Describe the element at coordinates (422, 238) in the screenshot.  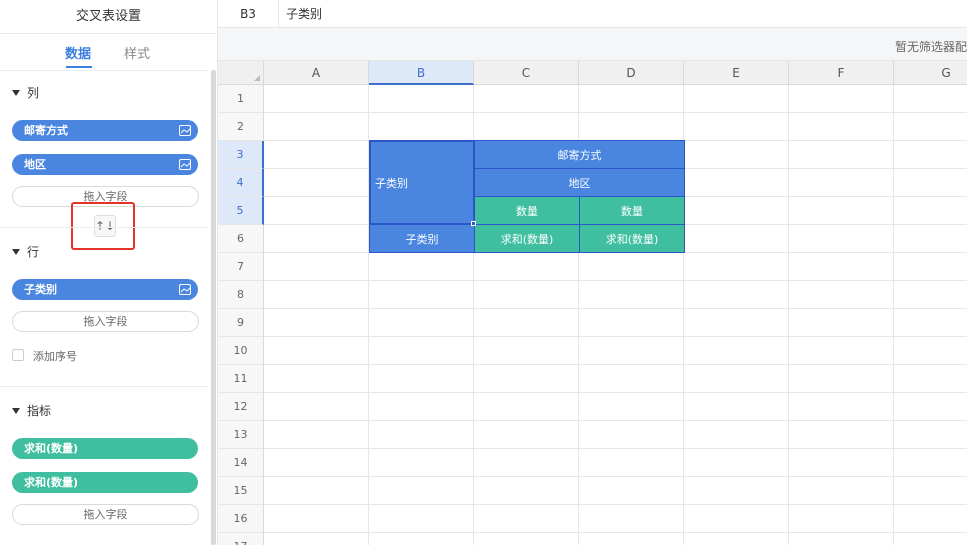
I see `pivot-row-label-cell: 子类别` at that location.